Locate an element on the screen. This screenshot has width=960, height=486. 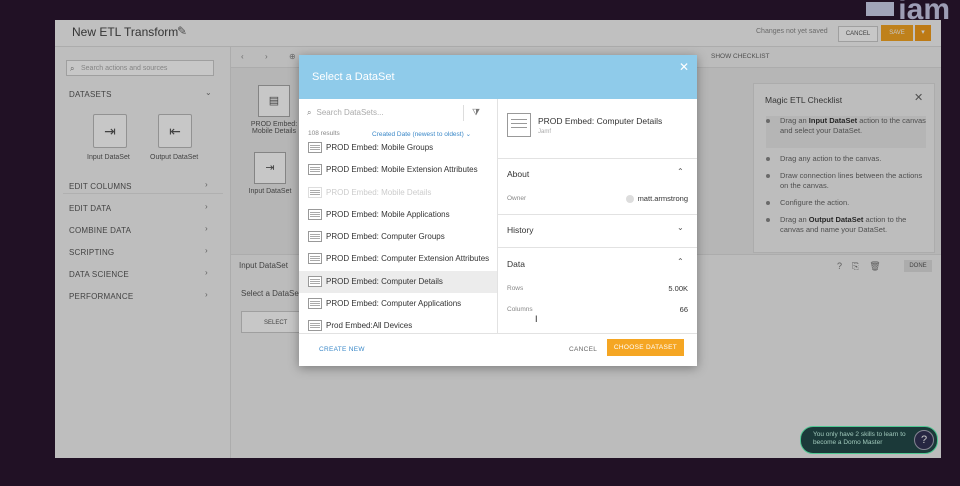
cancel-button: CANCEL is located at coordinates (583, 349).